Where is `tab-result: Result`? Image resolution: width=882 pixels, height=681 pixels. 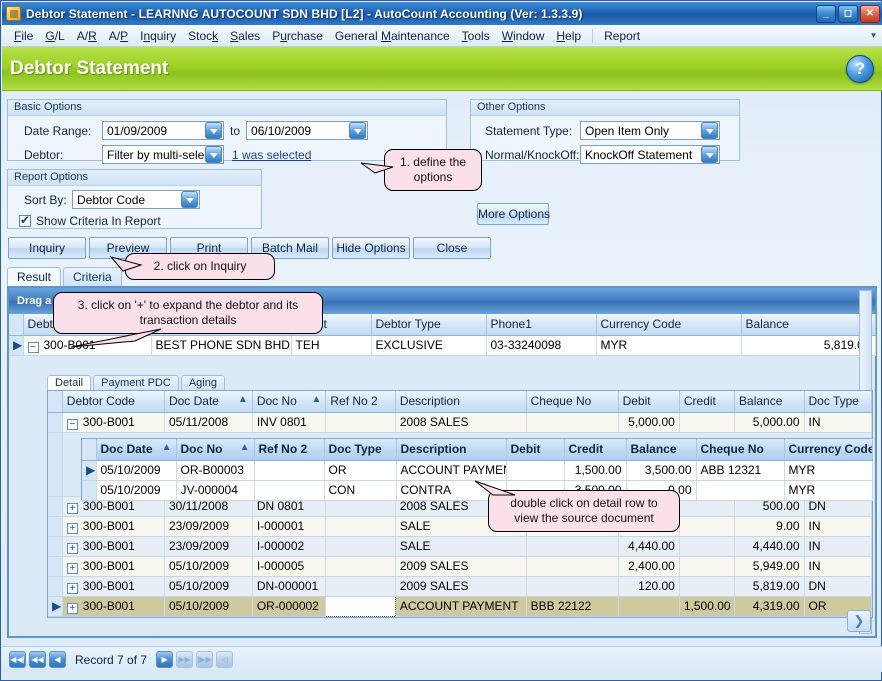 tab-result: Result is located at coordinates (34, 276).